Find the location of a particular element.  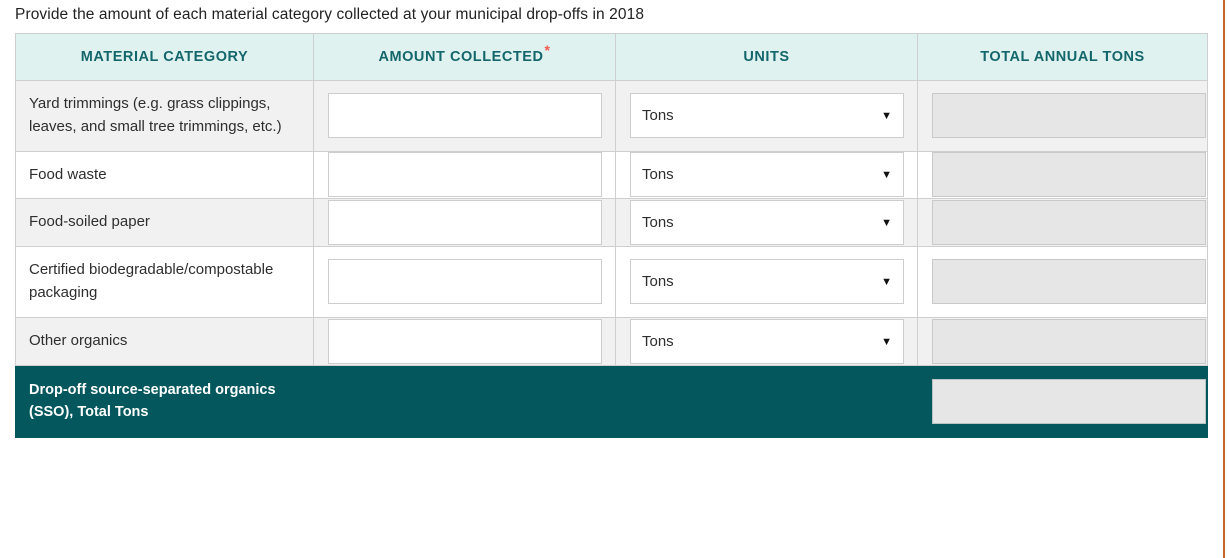

column-header-total-annual-tons: TOTAL ANNUAL TONS is located at coordinates (1062, 57).